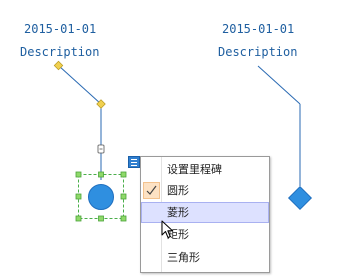 This screenshot has width=337, height=278. Describe the element at coordinates (300, 198) in the screenshot. I see `milestone-diamond-shape` at that location.